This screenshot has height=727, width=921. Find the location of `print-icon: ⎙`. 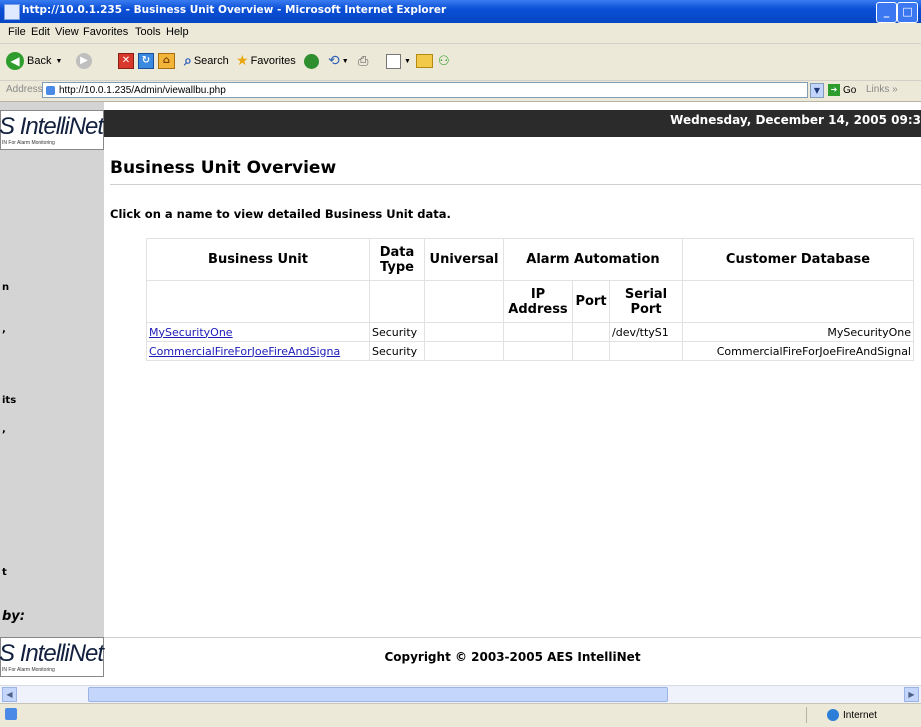

print-icon: ⎙ is located at coordinates (363, 61).